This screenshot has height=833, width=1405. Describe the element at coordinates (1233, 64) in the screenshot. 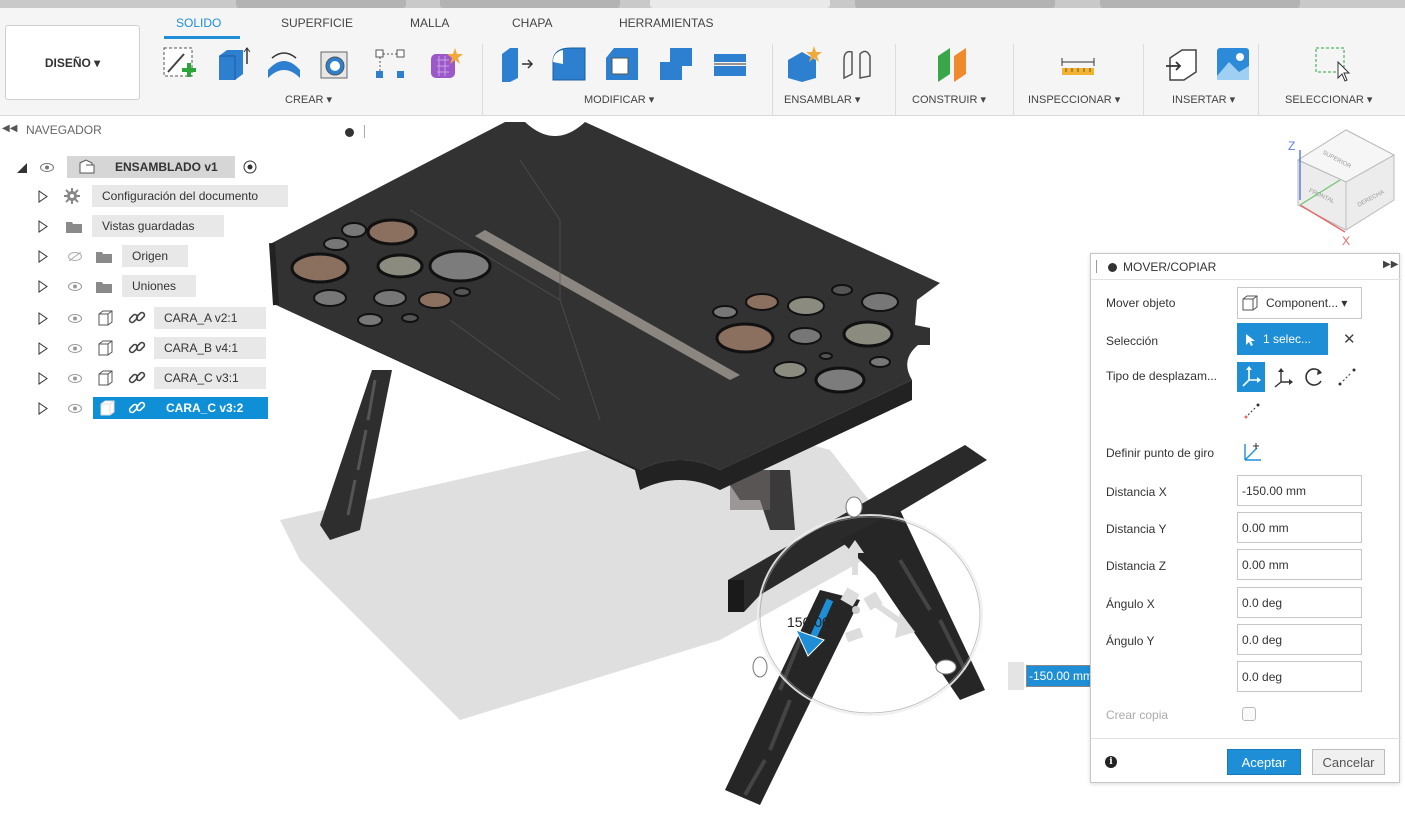

I see `insert-canvas-icon` at that location.